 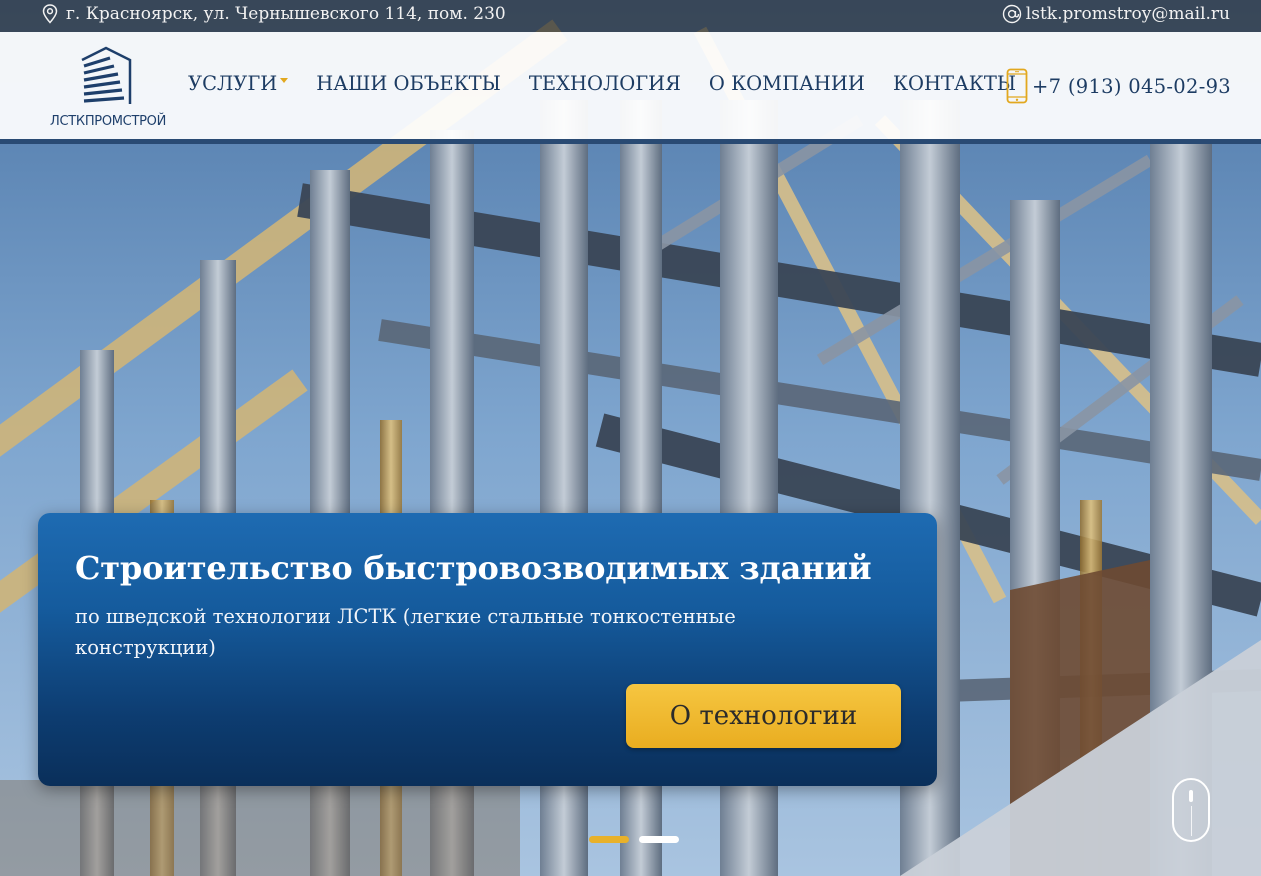 I want to click on nav-item-technology: ТЕХНОЛОГИЯ, so click(x=605, y=83).